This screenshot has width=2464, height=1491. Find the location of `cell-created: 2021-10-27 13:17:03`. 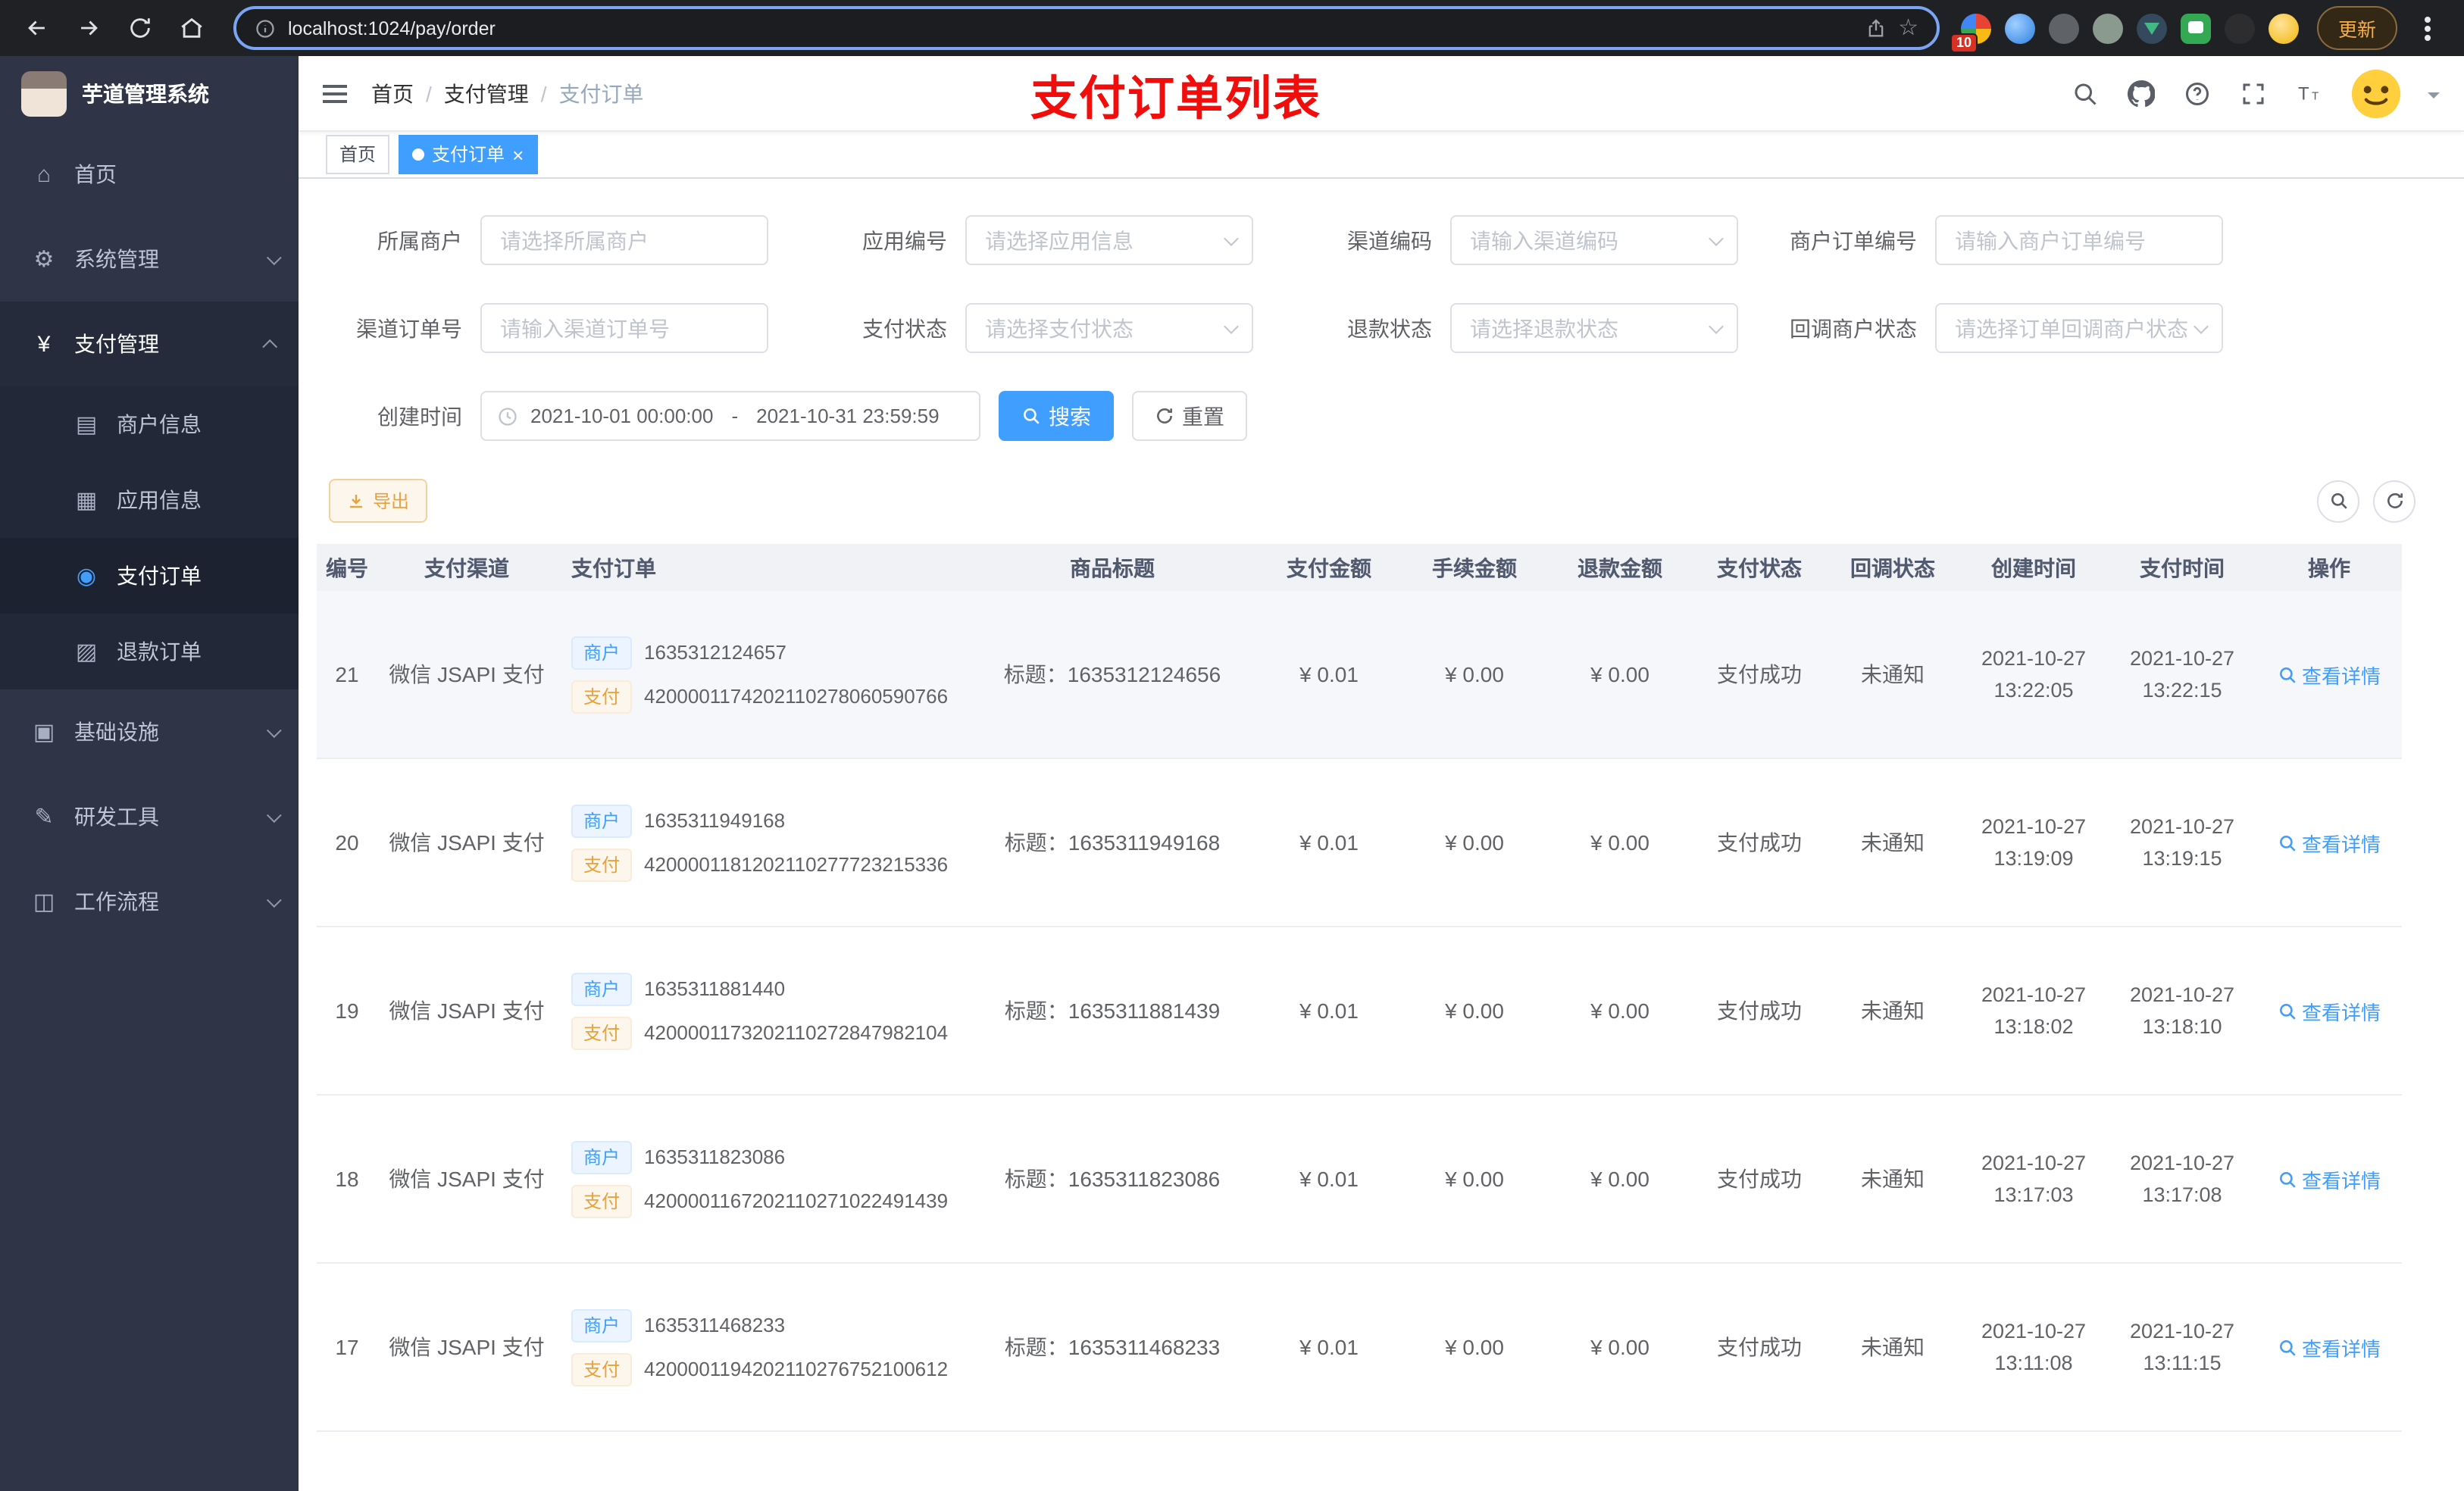

cell-created: 2021-10-27 13:17:03 is located at coordinates (2034, 1179).